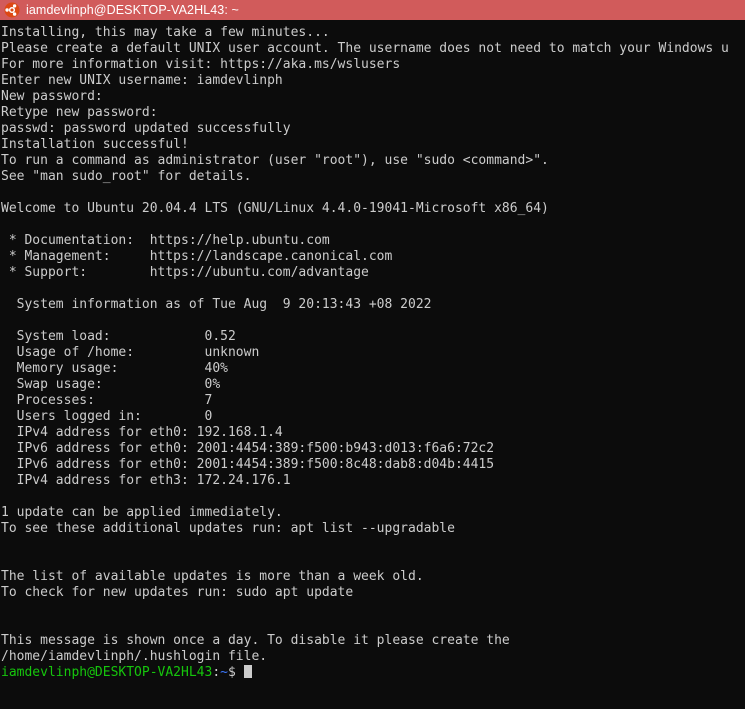 The height and width of the screenshot is (709, 745). What do you see at coordinates (146, 480) in the screenshot?
I see `terminal-line: IPv4 address for eth3: 172.24.176.1` at bounding box center [146, 480].